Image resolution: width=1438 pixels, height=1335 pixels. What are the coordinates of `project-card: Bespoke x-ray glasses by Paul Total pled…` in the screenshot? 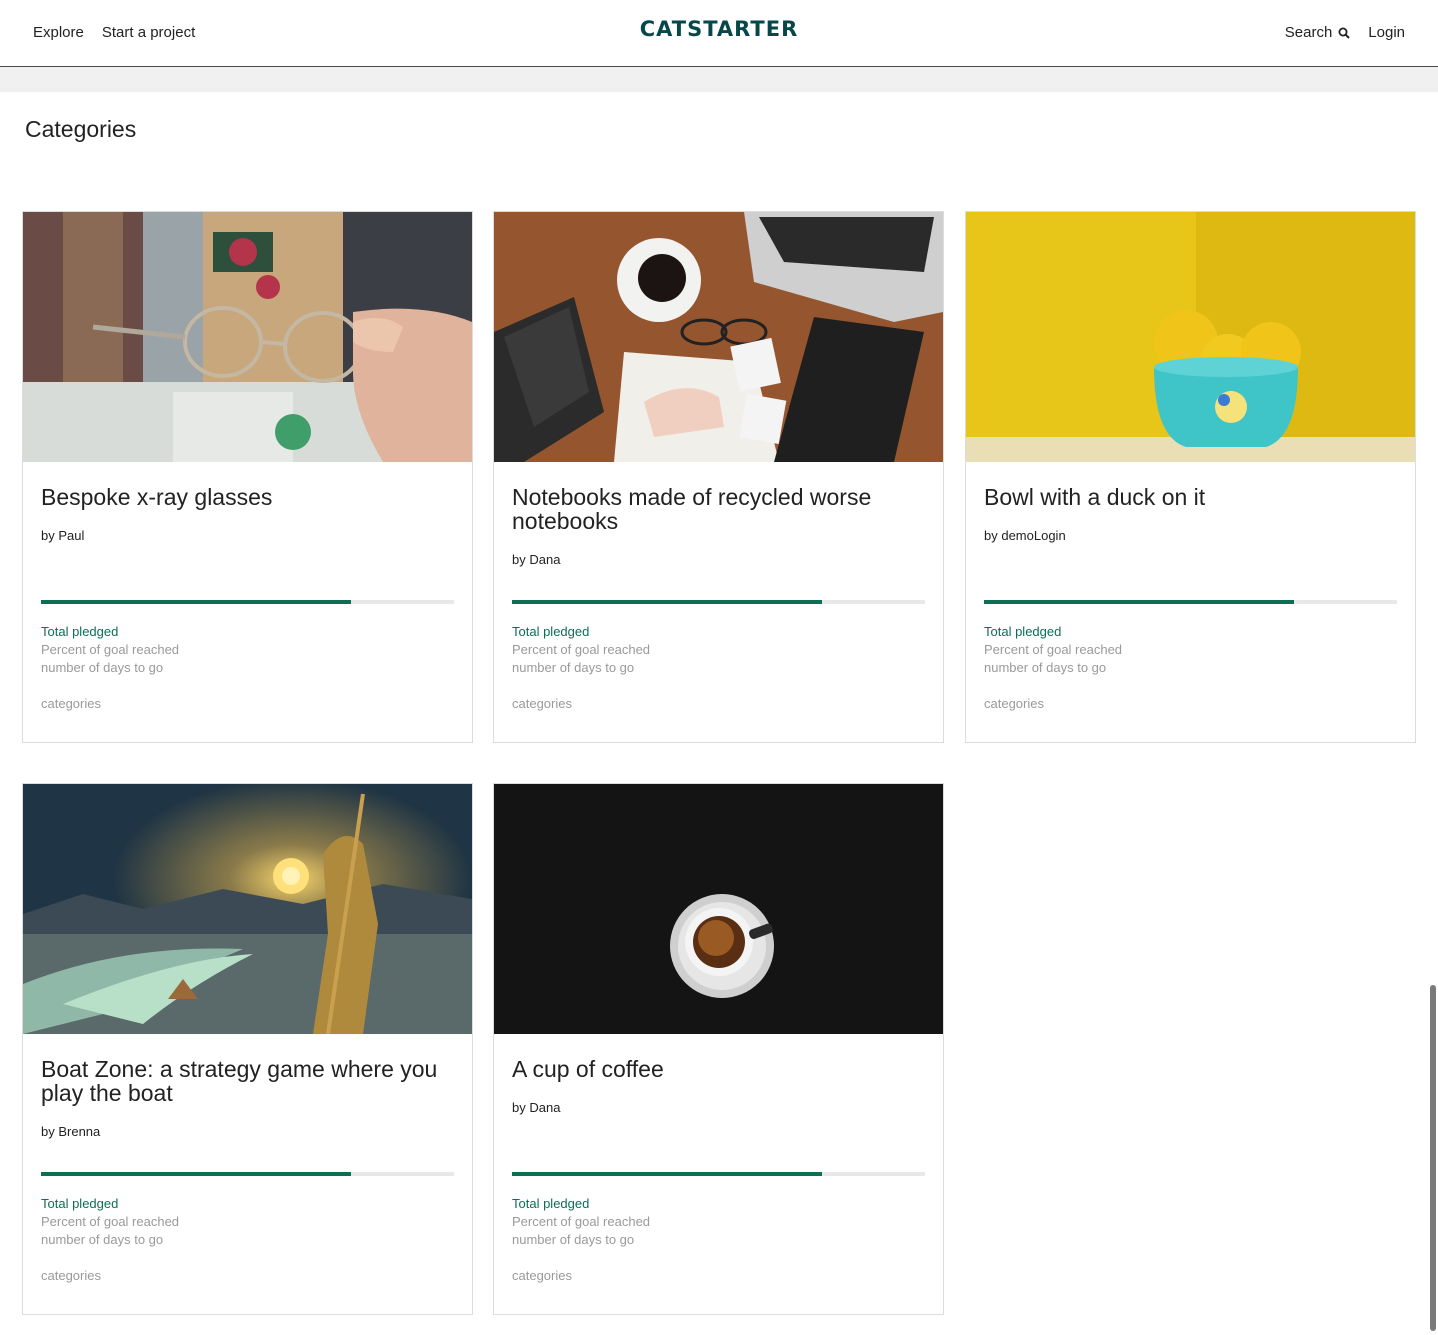 It's located at (247, 477).